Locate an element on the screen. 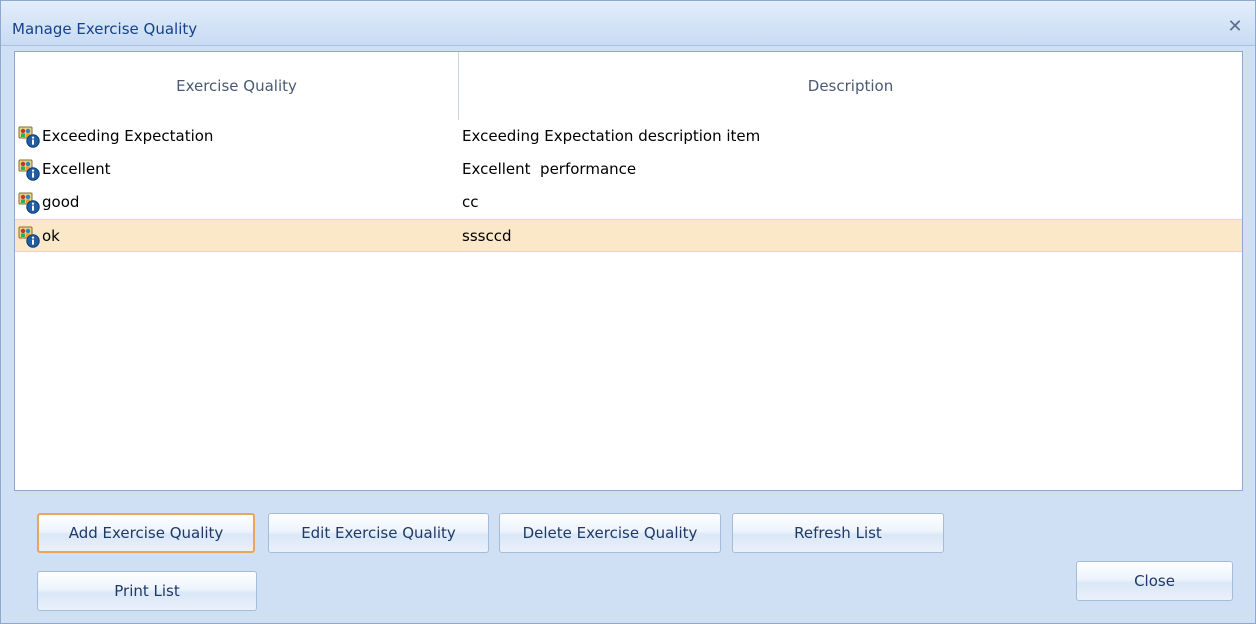 Image resolution: width=1256 pixels, height=624 pixels. cell-exercise-quality: Exceeding Expectation is located at coordinates (128, 136).